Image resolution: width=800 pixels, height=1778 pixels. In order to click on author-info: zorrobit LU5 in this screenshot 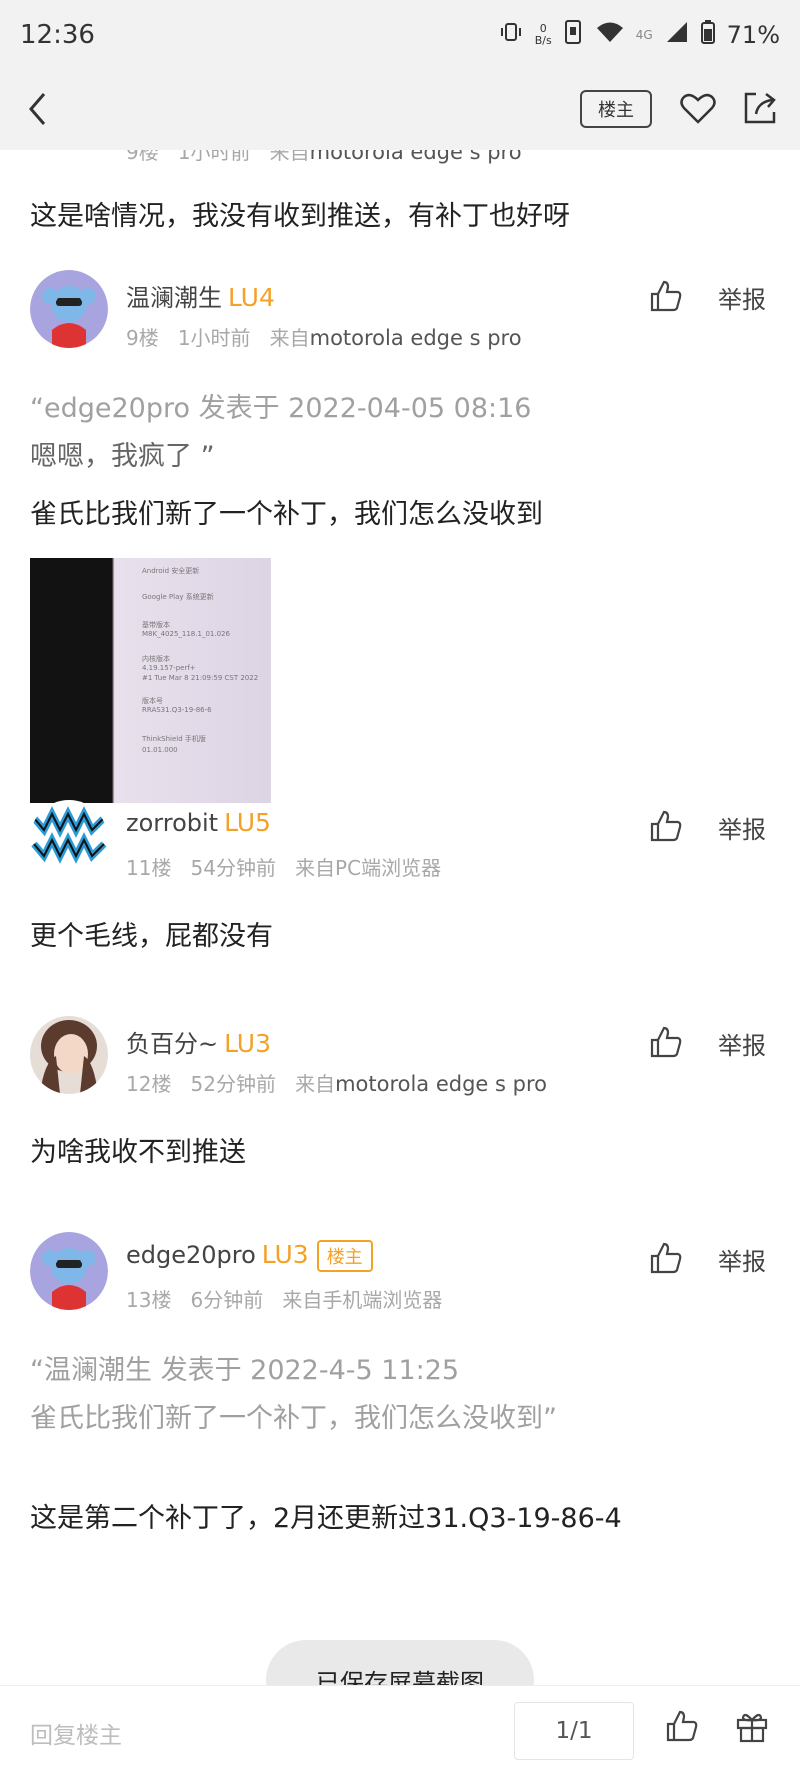, I will do `click(198, 822)`.